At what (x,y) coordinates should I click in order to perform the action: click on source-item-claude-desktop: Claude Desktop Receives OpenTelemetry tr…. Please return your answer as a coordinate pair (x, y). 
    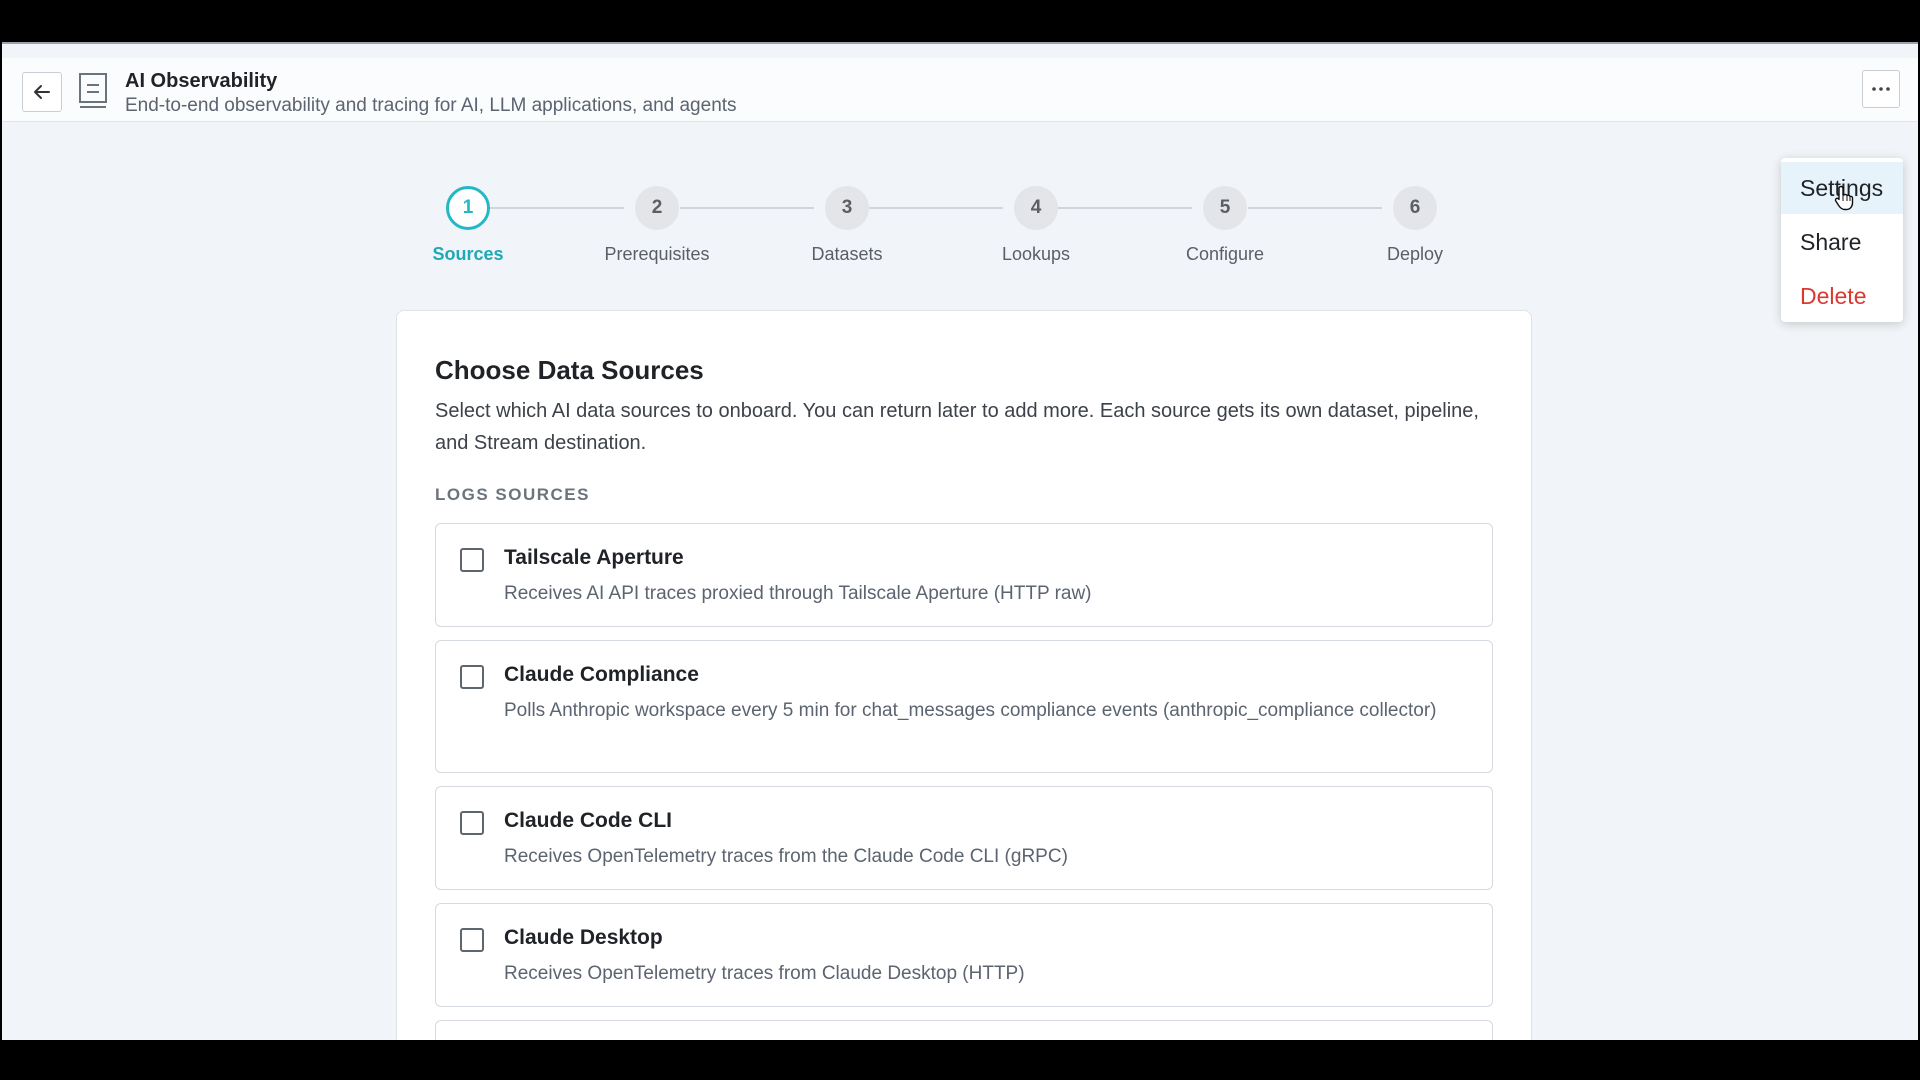
    Looking at the image, I should click on (964, 955).